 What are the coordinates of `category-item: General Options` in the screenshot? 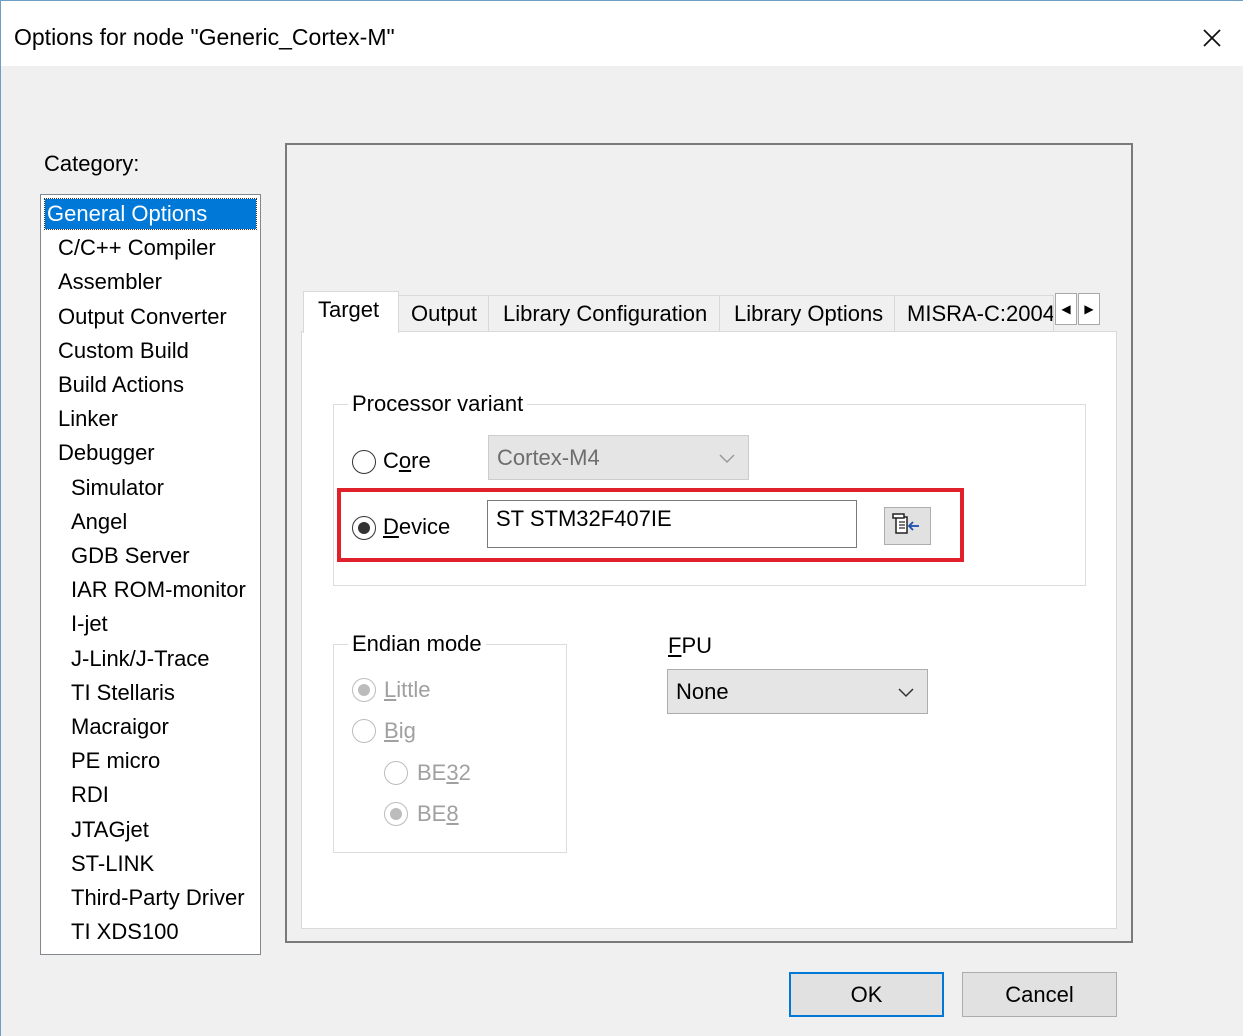 It's located at (150, 214).